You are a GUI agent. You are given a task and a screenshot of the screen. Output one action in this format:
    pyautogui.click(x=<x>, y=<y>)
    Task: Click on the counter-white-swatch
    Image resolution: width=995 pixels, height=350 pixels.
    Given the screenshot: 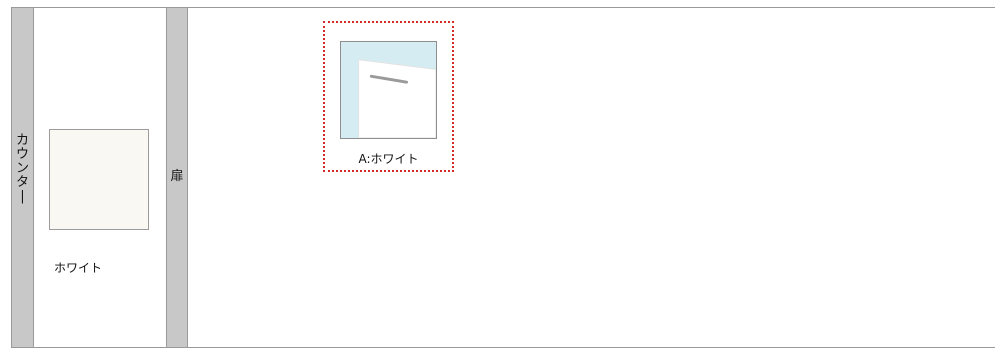 What is the action you would take?
    pyautogui.click(x=99, y=179)
    